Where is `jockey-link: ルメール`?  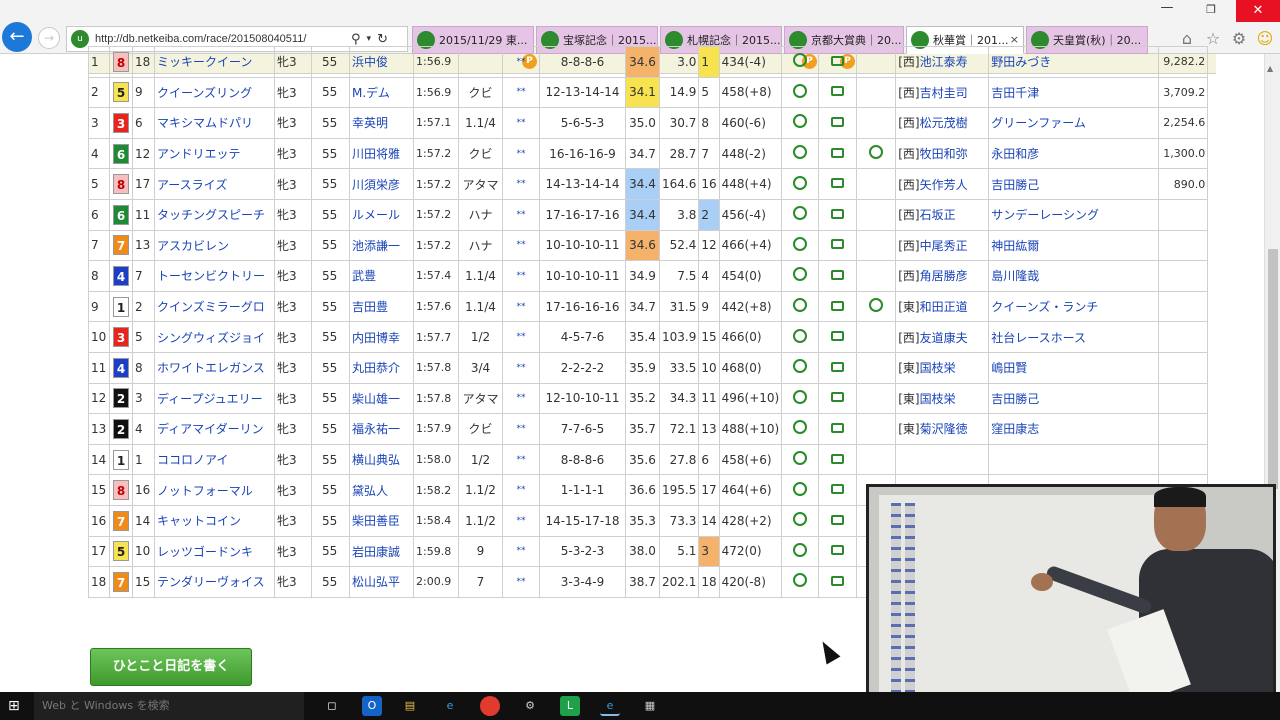
jockey-link: ルメール is located at coordinates (381, 214).